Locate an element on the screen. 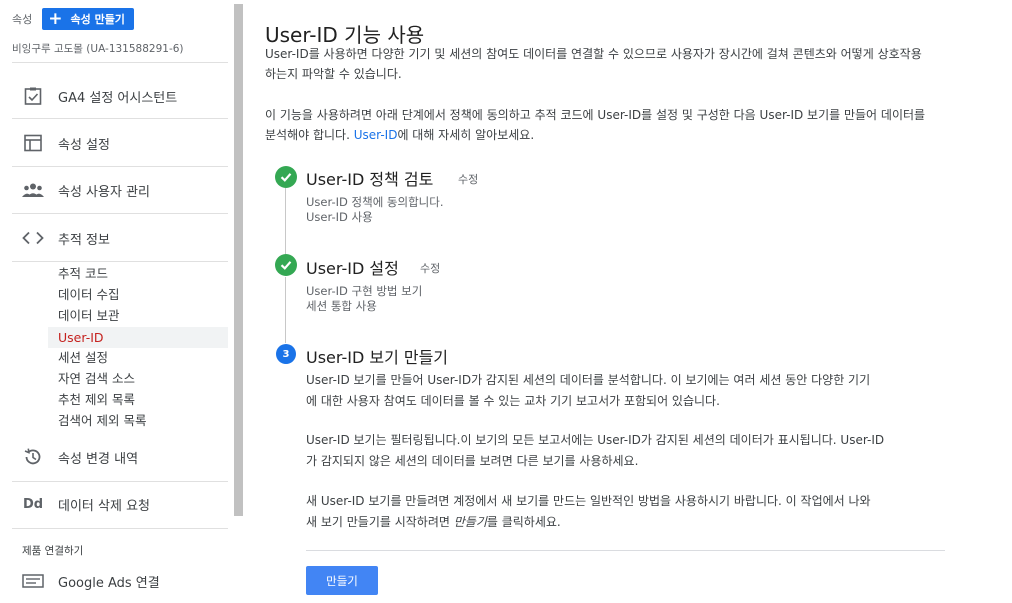  sidebar-item-data-deletion: Dd 데이터 삭제 요청 is located at coordinates (120, 504).